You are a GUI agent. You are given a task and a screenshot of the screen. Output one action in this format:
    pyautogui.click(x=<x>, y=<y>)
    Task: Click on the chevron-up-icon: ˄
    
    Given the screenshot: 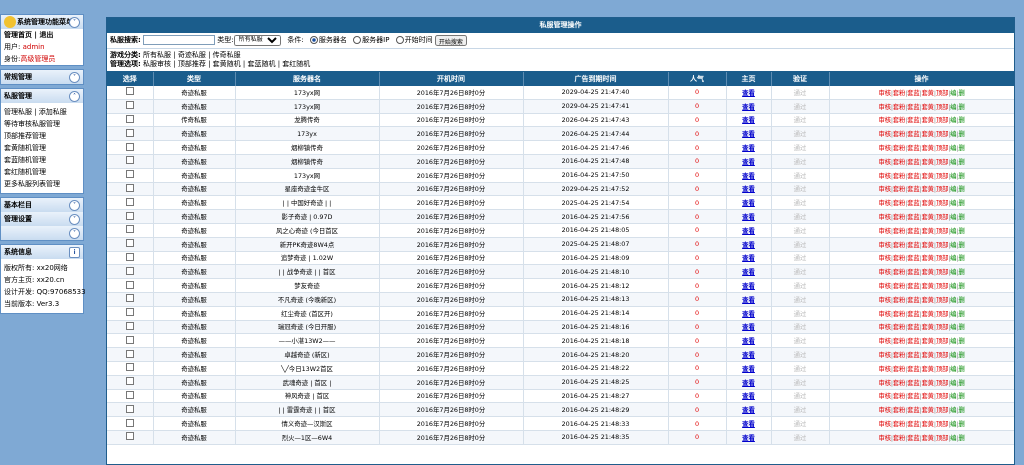 What is the action you would take?
    pyautogui.click(x=74, y=96)
    